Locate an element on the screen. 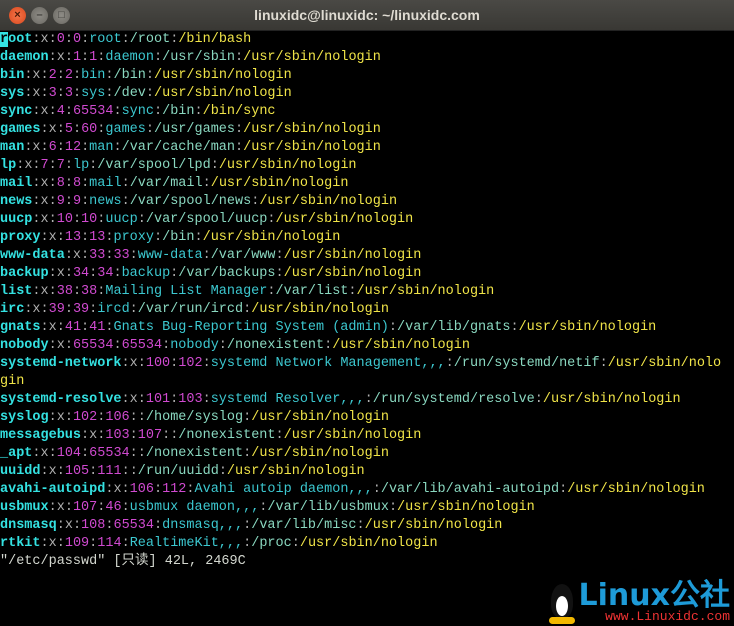 Image resolution: width=734 pixels, height=626 pixels. field-username: sync is located at coordinates (16, 111).